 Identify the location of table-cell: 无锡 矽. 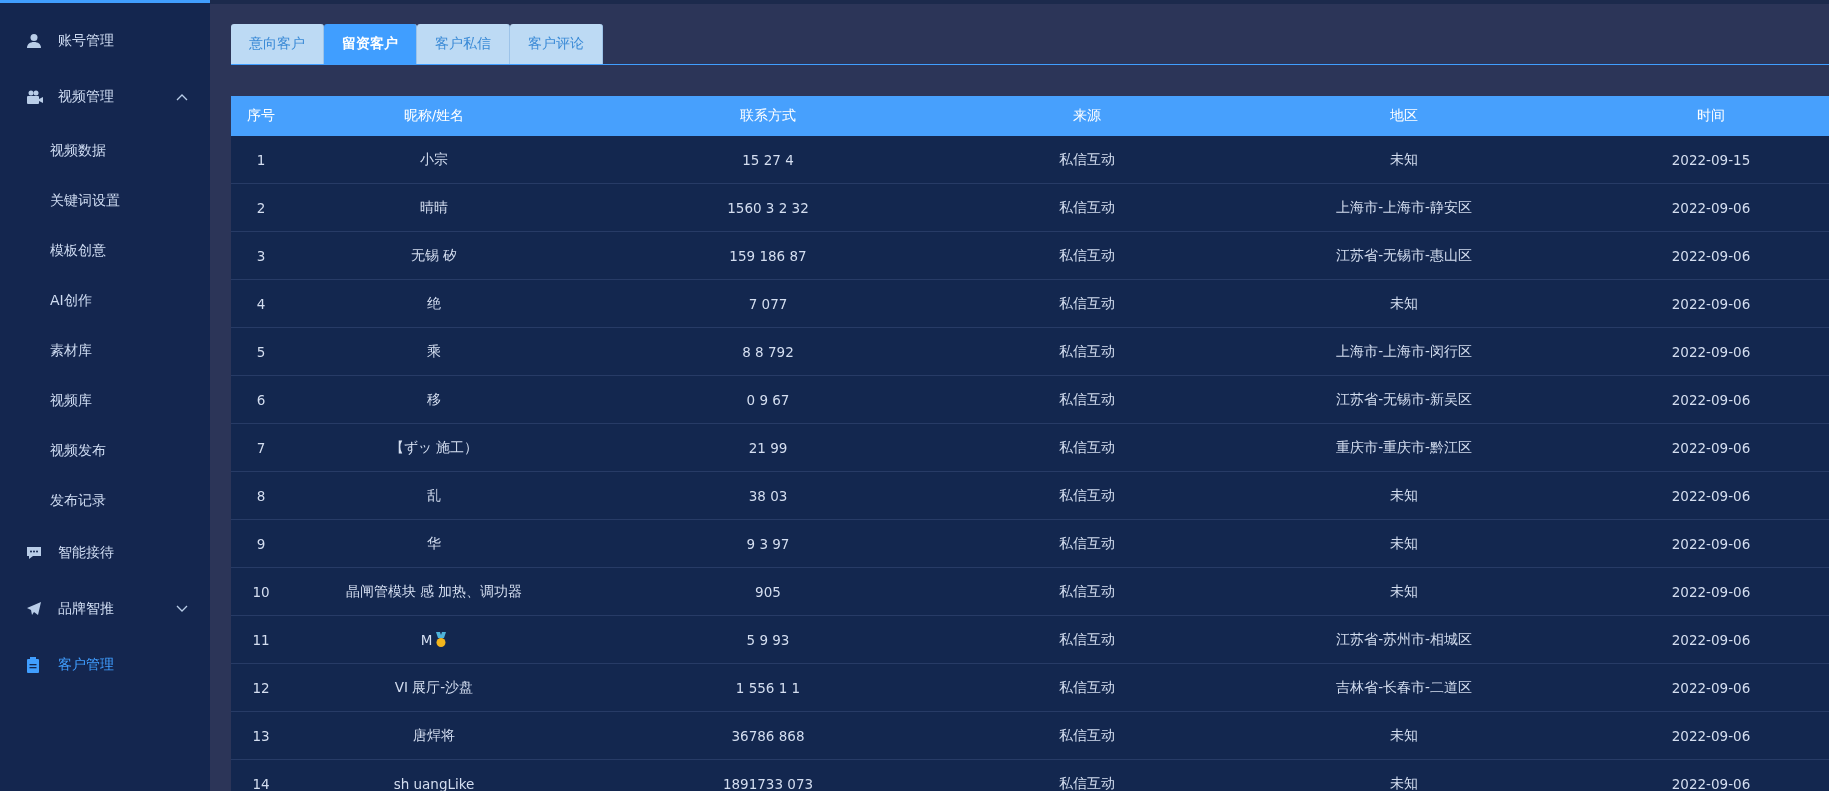
(434, 255).